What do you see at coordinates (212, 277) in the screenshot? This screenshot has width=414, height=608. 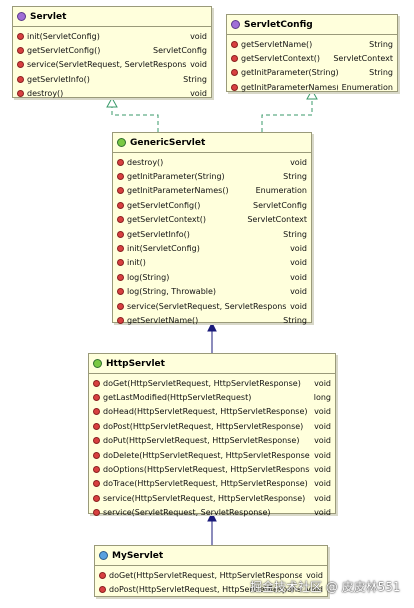 I see `method-row: log(String) void` at bounding box center [212, 277].